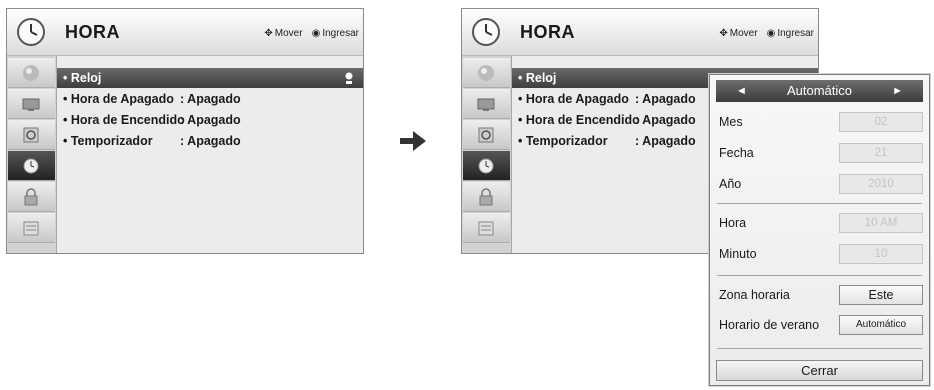 The width and height of the screenshot is (934, 390). Describe the element at coordinates (754, 295) in the screenshot. I see `field-label: Zona horaria` at that location.